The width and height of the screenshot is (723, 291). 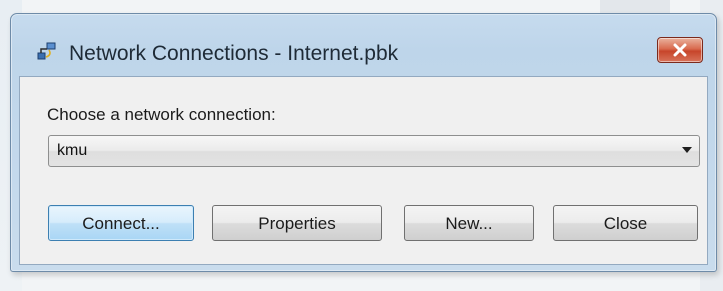 What do you see at coordinates (47, 52) in the screenshot?
I see `network-connection-icon` at bounding box center [47, 52].